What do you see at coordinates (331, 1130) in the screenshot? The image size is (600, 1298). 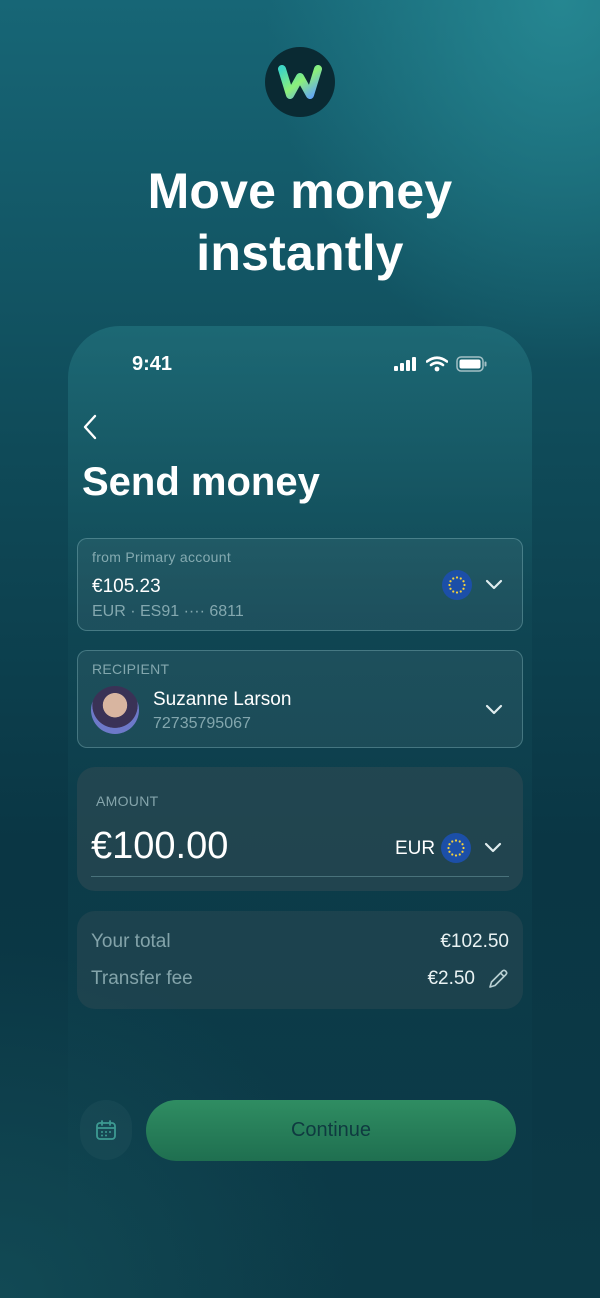 I see `continue-button: Continue` at bounding box center [331, 1130].